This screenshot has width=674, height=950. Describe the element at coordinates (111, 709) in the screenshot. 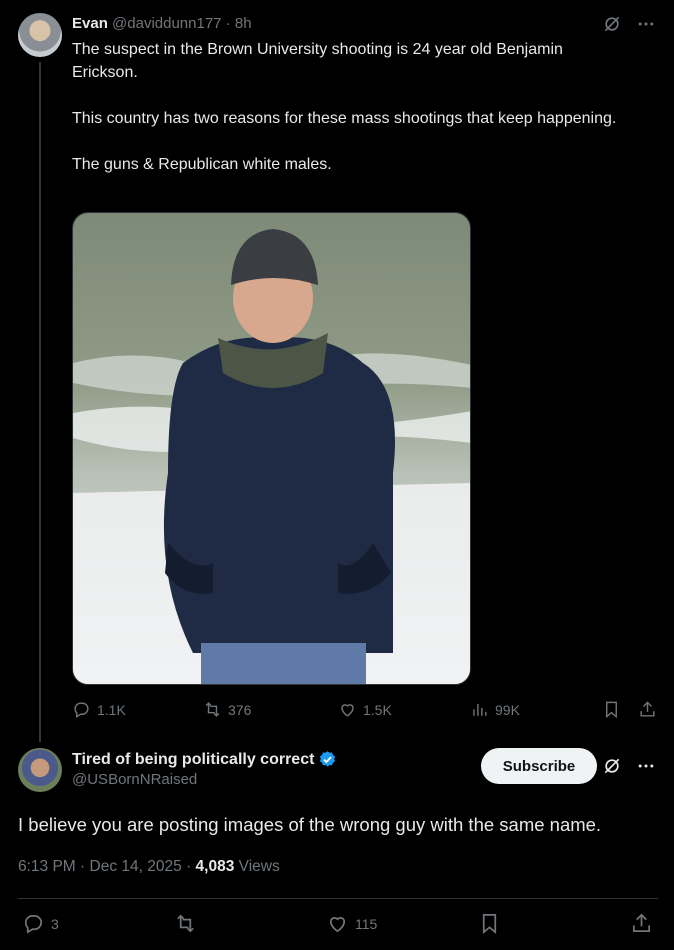

I see `reply-count: 1.1K` at that location.